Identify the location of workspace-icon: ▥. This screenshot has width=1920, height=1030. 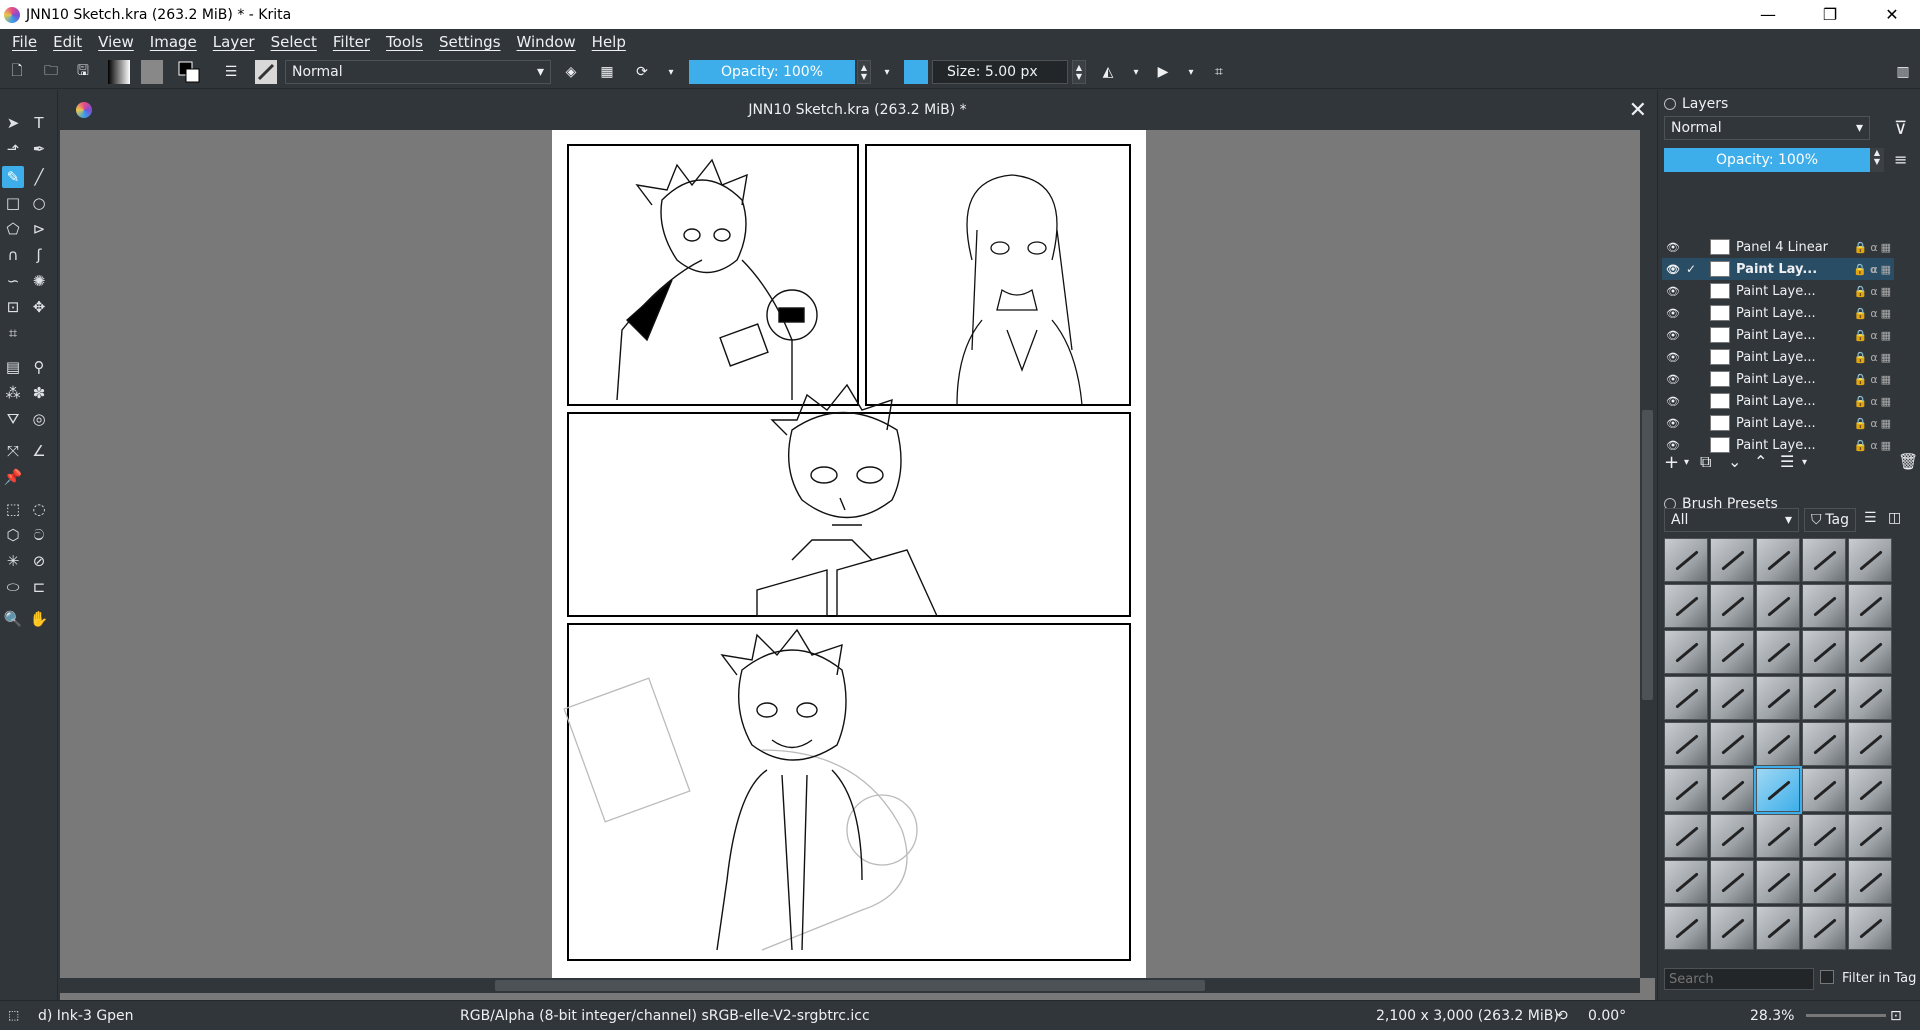
(1903, 72).